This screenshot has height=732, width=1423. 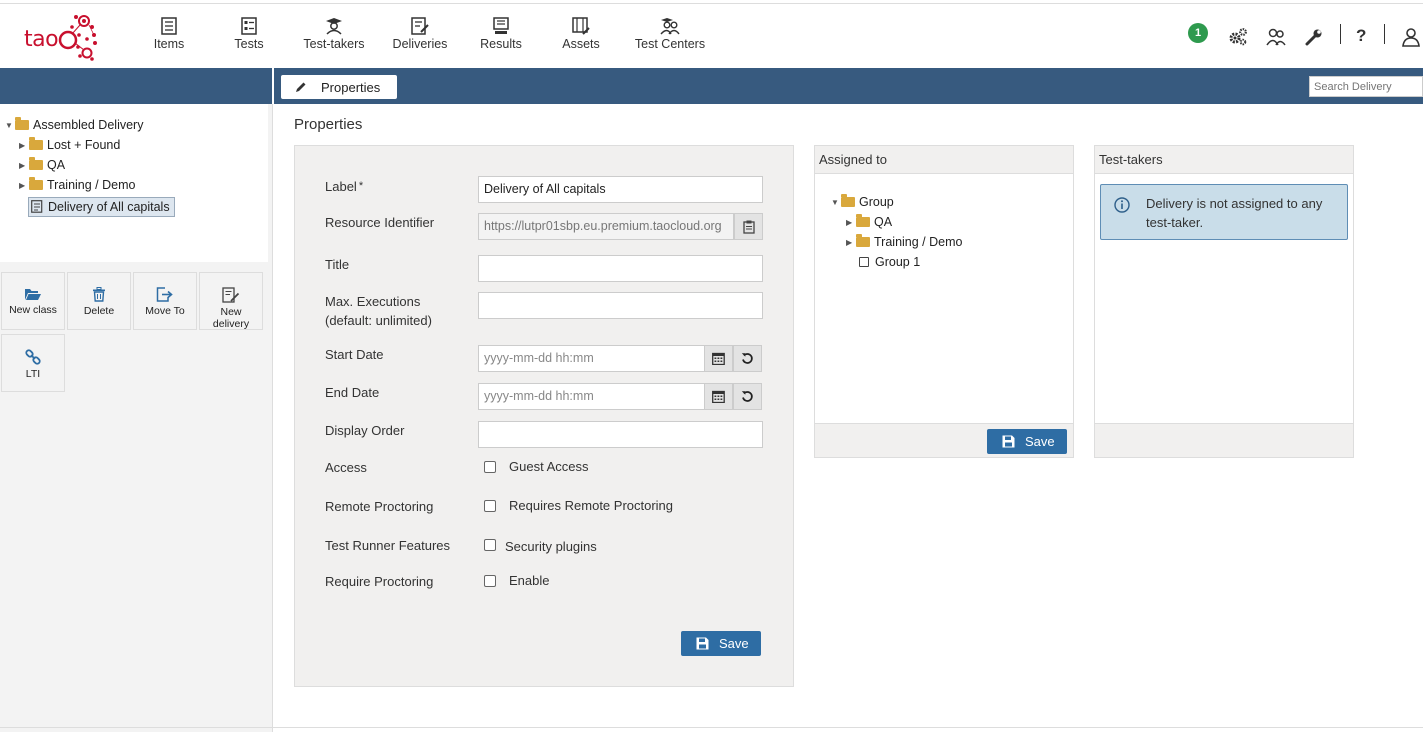 I want to click on max-executions-field, so click(x=620, y=305).